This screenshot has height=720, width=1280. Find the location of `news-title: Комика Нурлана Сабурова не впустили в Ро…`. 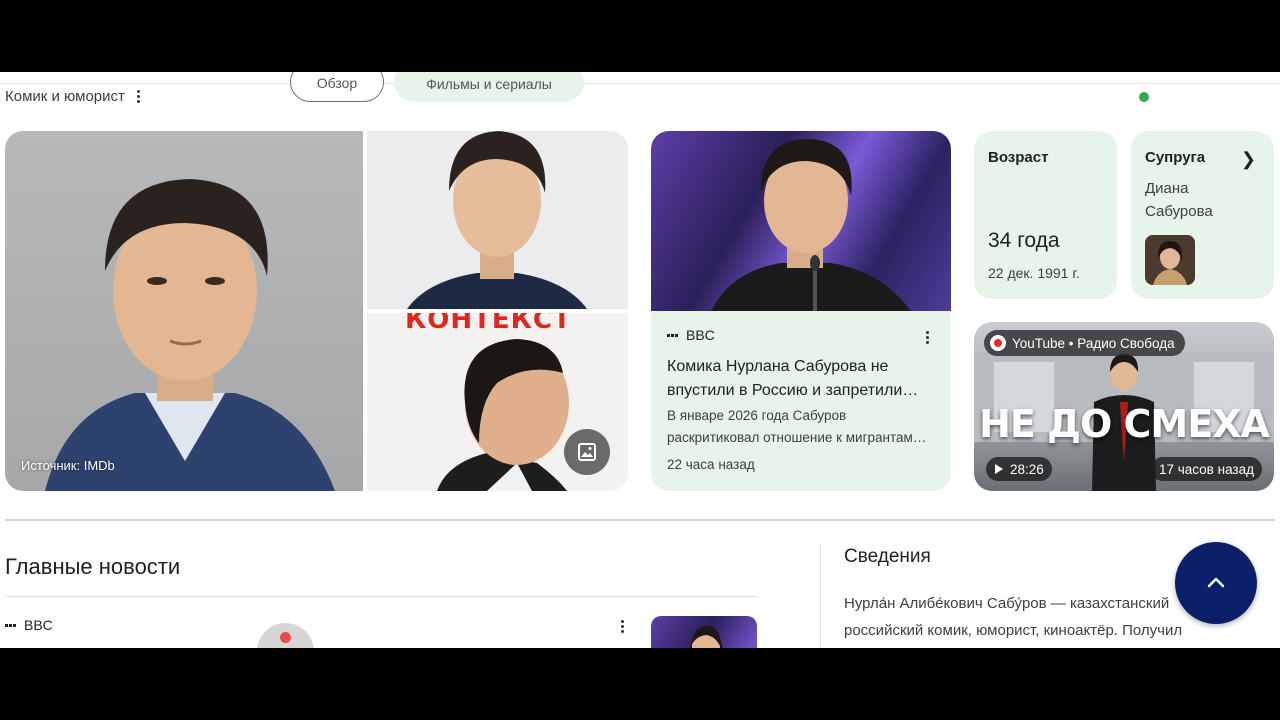

news-title: Комика Нурлана Сабурова не впустили в Ро… is located at coordinates (802, 379).